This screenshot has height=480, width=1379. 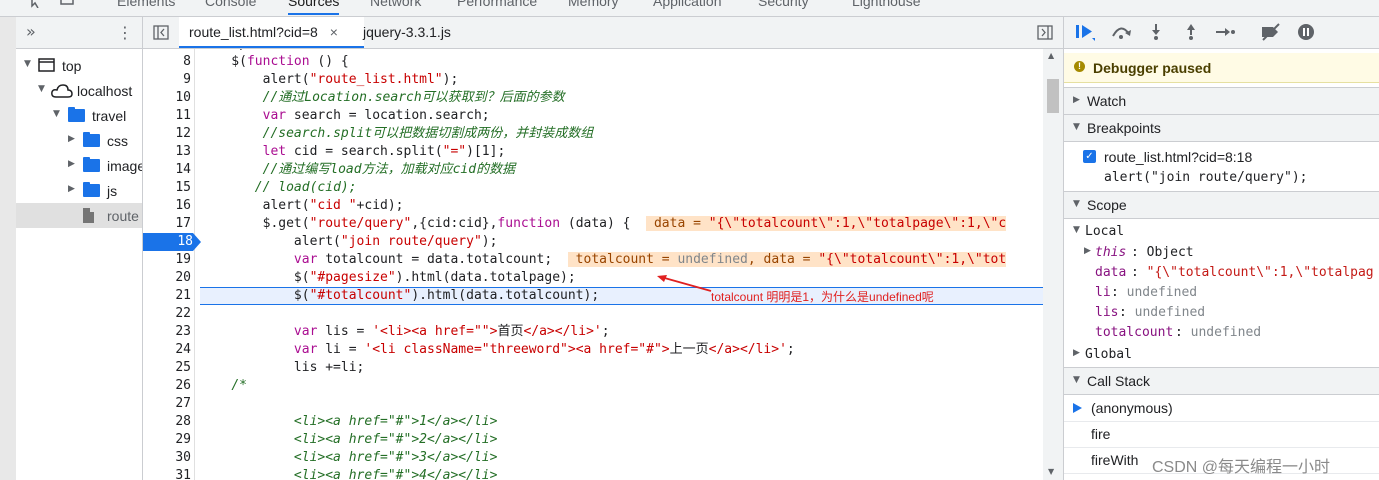 What do you see at coordinates (1156, 32) in the screenshot?
I see `step-into-icon` at bounding box center [1156, 32].